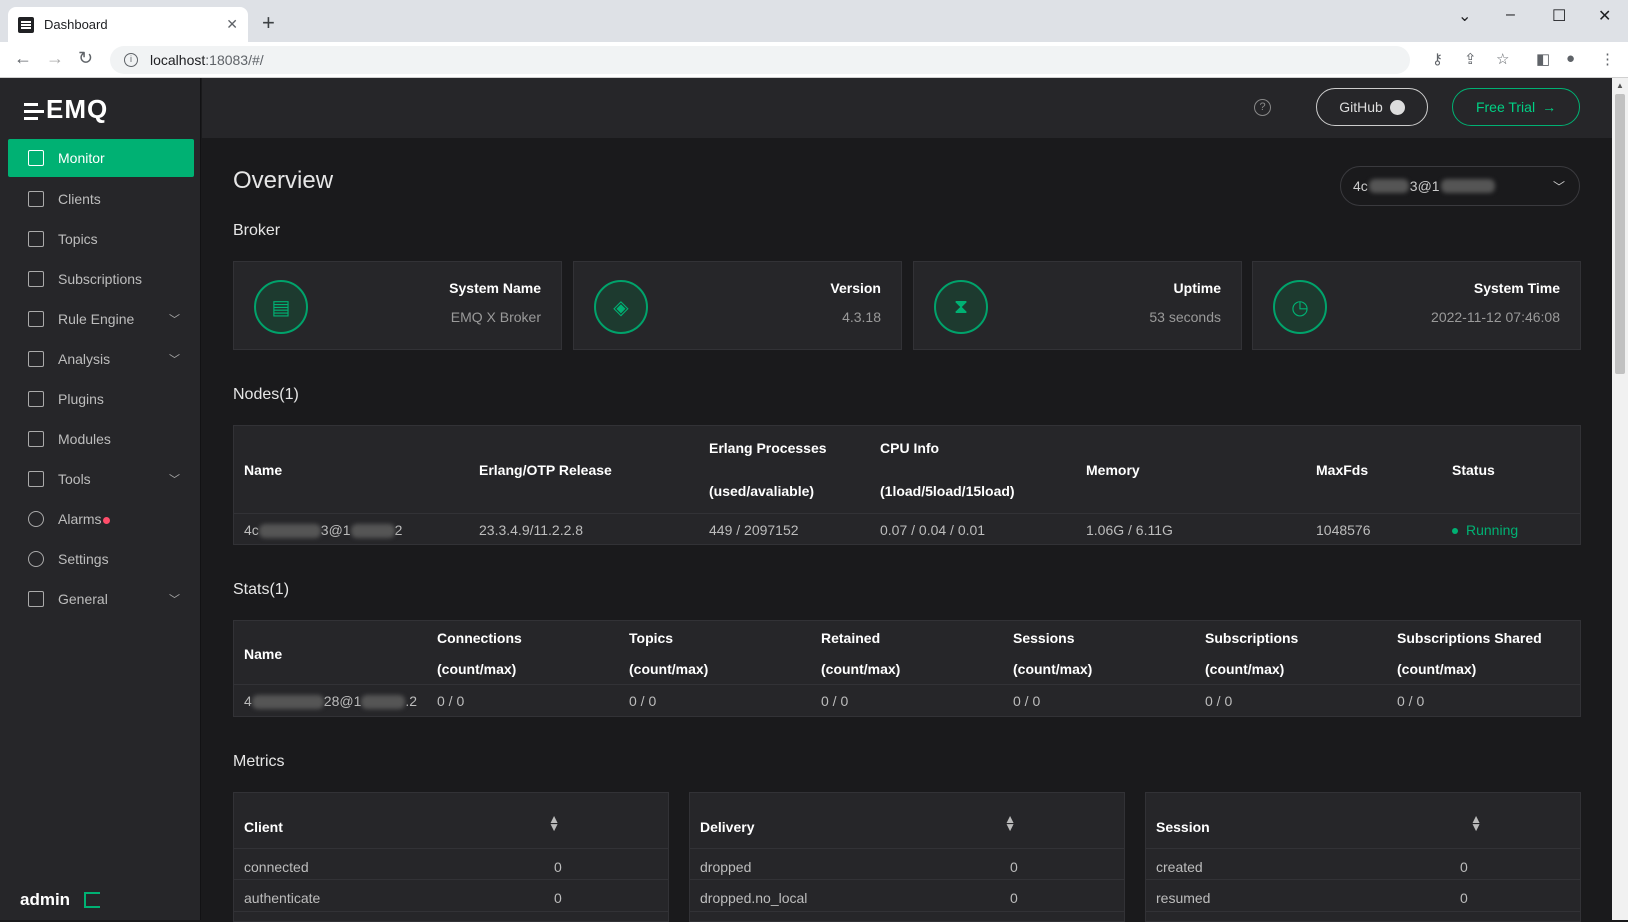 This screenshot has width=1628, height=922. I want to click on broker-card-uptime: ⧗ Uptime 53 seconds, so click(1077, 305).